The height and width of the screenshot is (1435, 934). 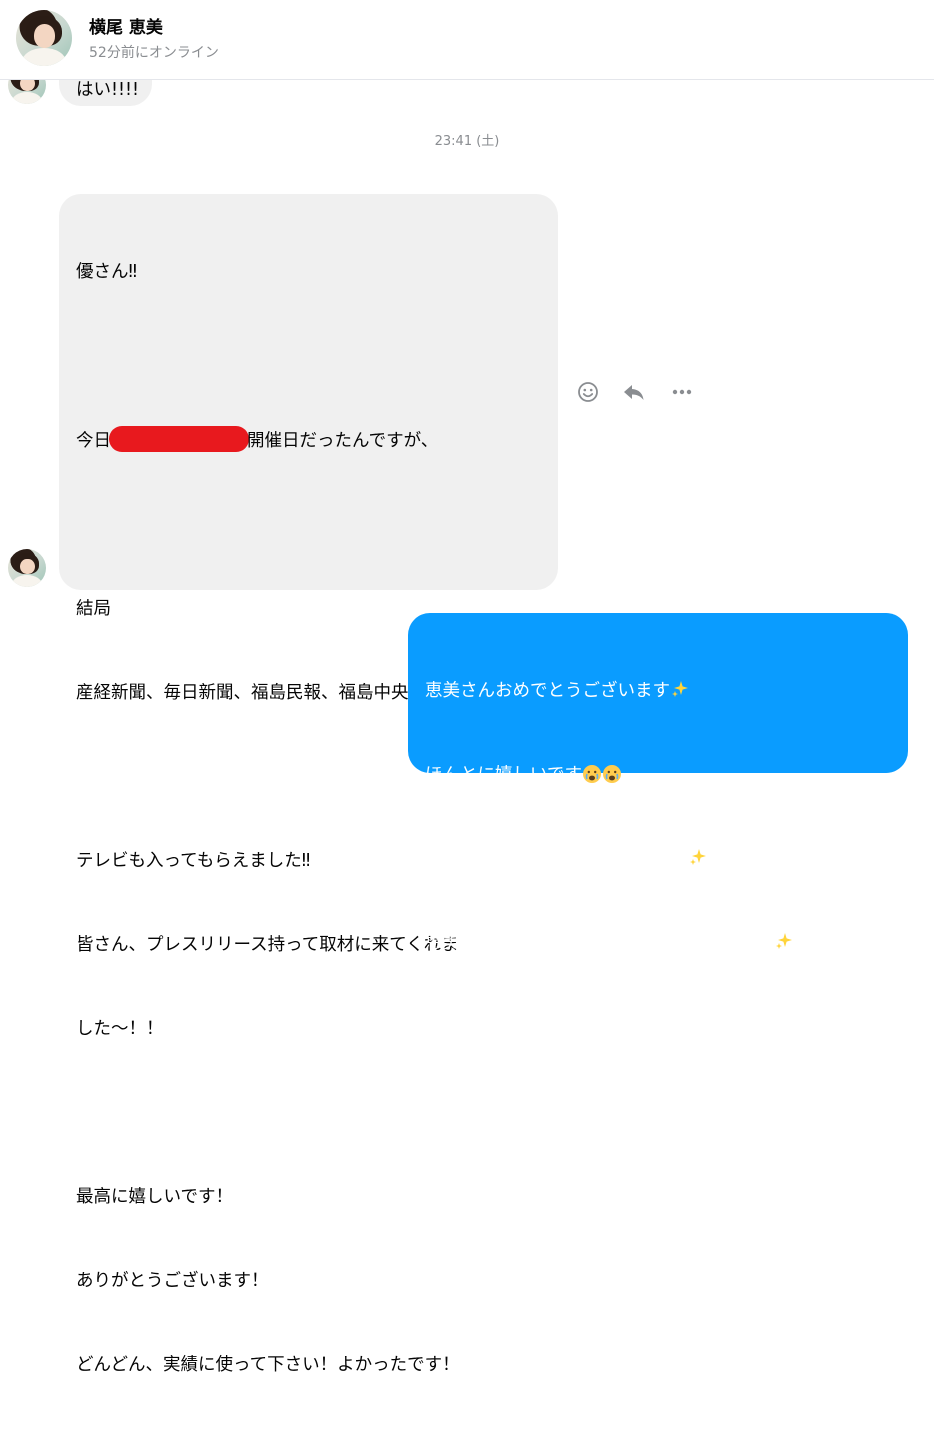 I want to click on more-icon, so click(x=682, y=392).